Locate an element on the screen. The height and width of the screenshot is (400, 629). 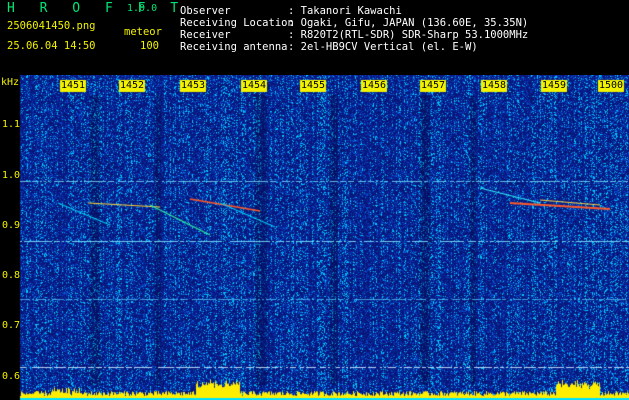
y-tick-label: 0.9 is located at coordinates (10, 225).